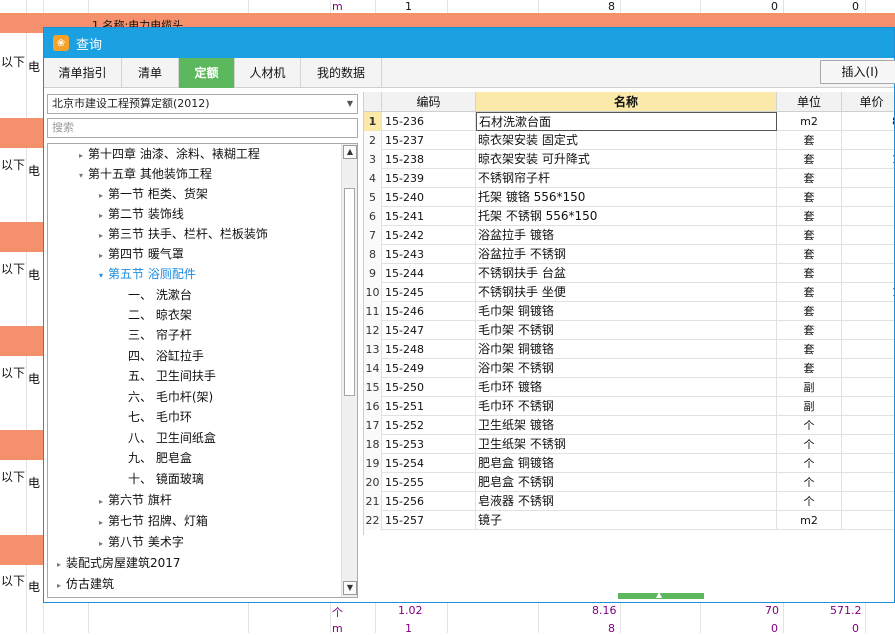 The width and height of the screenshot is (895, 635). Describe the element at coordinates (429, 159) in the screenshot. I see `cell-code: 15-238` at that location.